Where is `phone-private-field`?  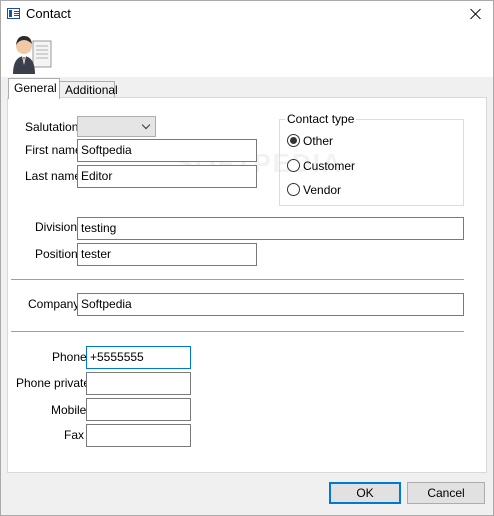 phone-private-field is located at coordinates (138, 383).